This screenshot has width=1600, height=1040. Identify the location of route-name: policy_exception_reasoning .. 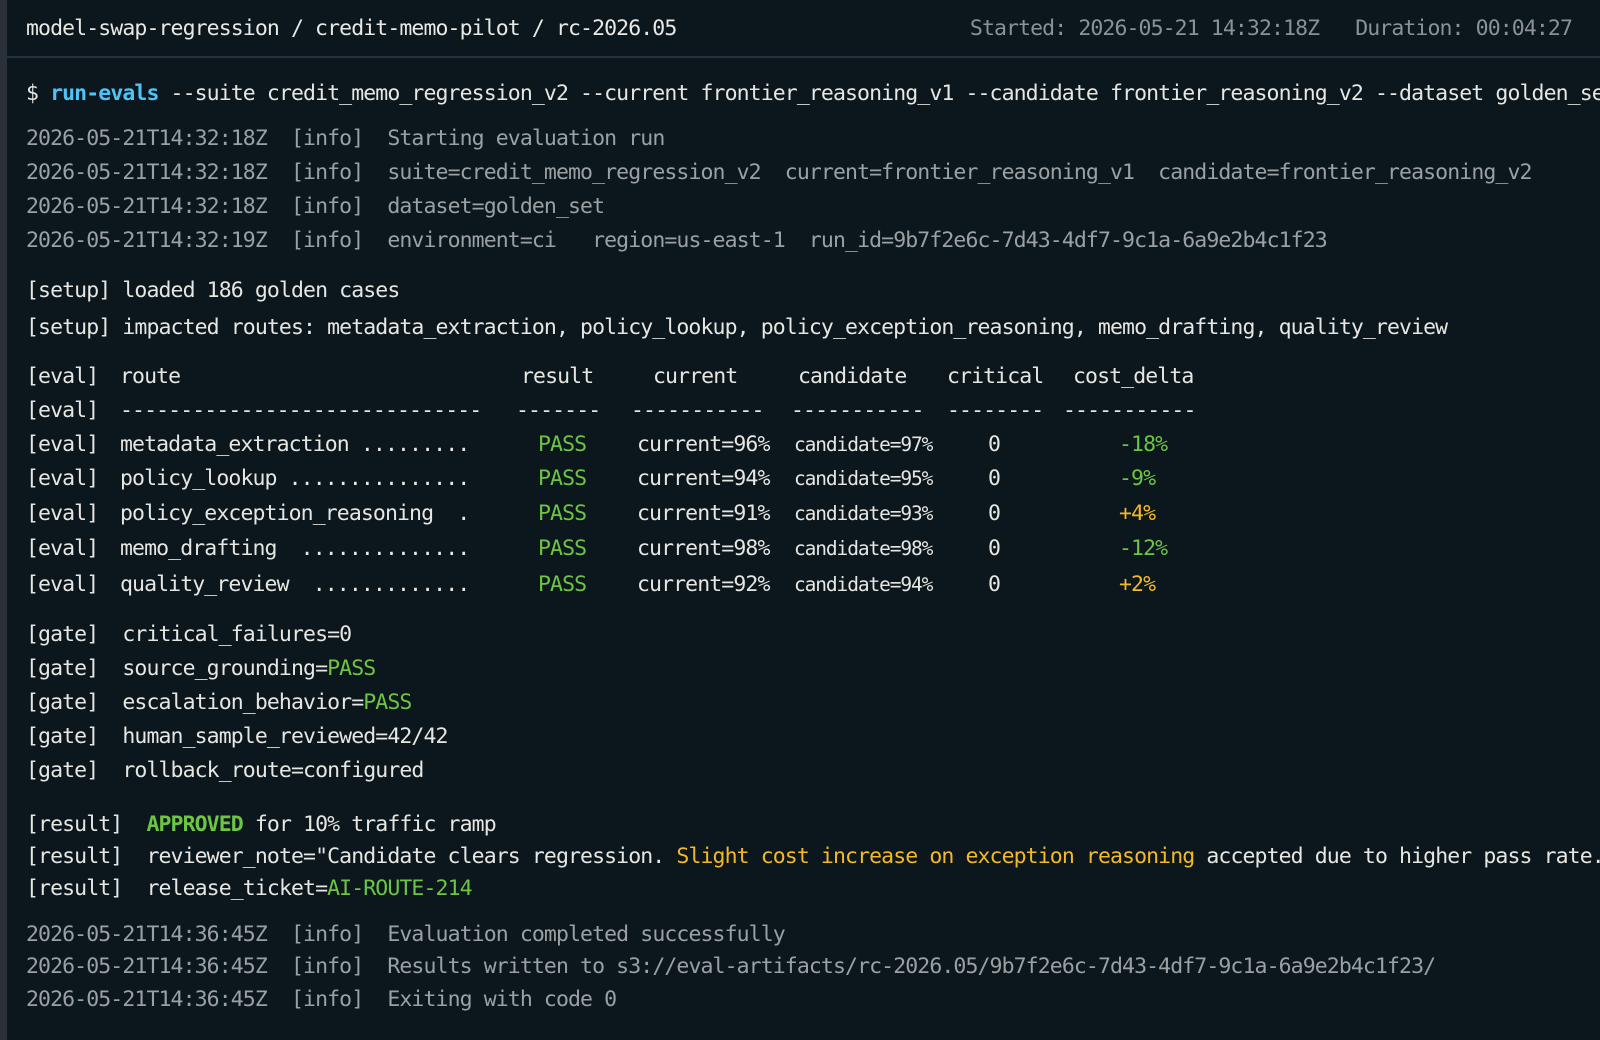
(295, 513).